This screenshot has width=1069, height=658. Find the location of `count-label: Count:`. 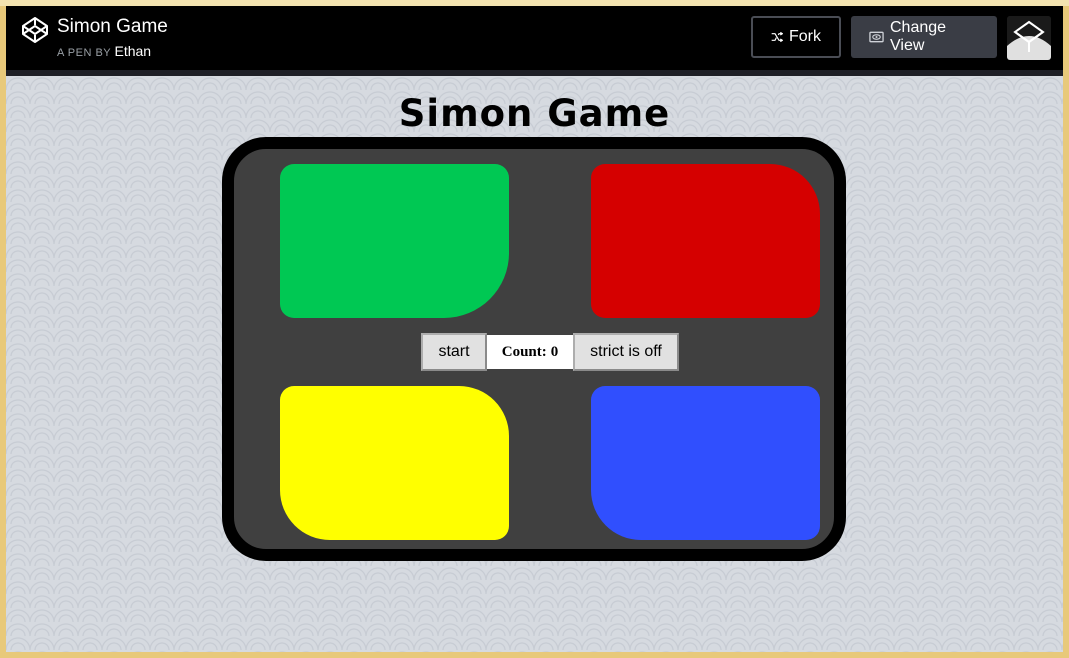

count-label: Count: is located at coordinates (524, 351).